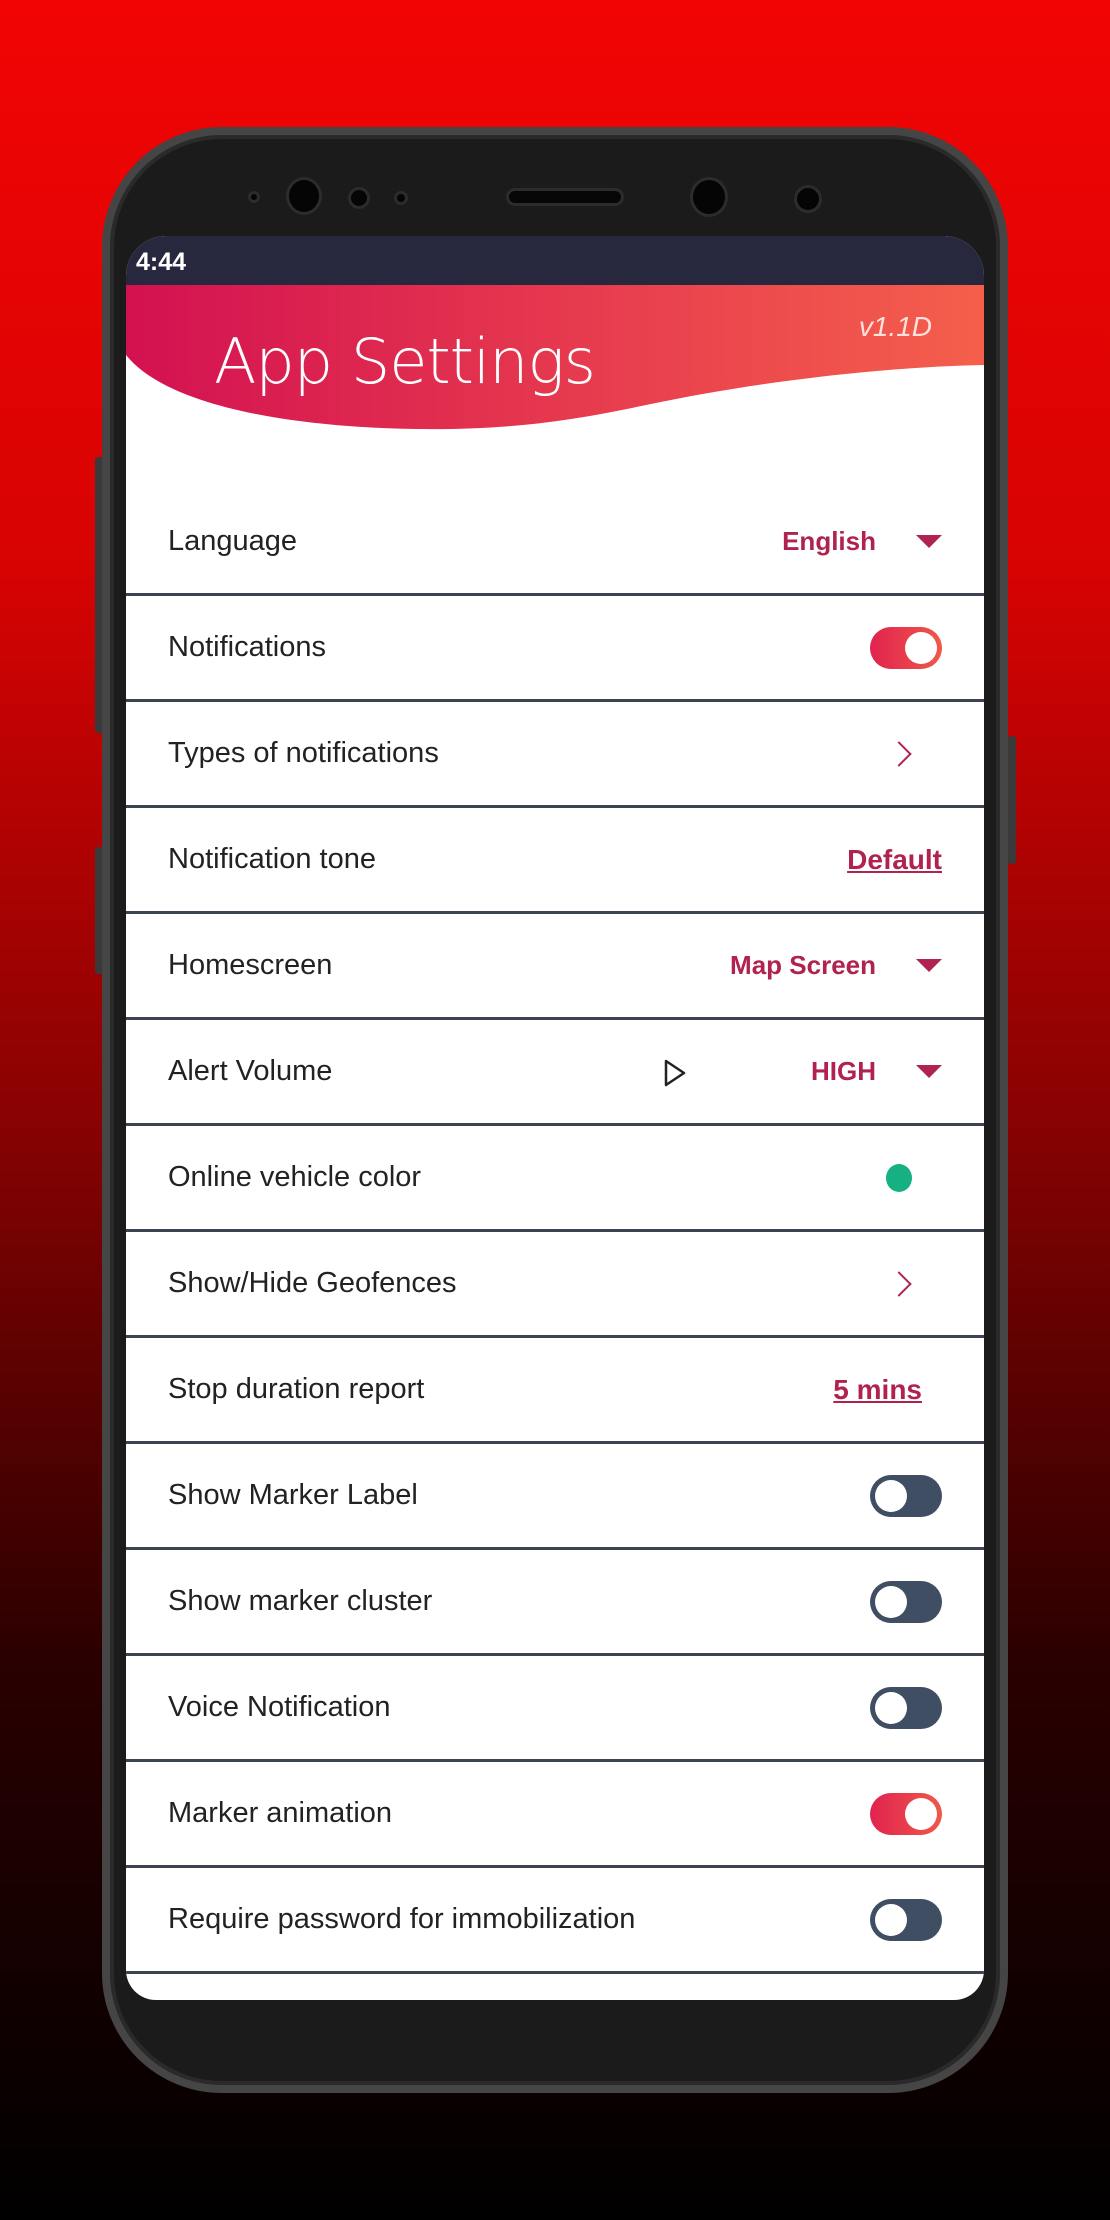 The width and height of the screenshot is (1110, 2220). I want to click on setting-row-stop-duration-report: Stop duration report 5 mins, so click(555, 1391).